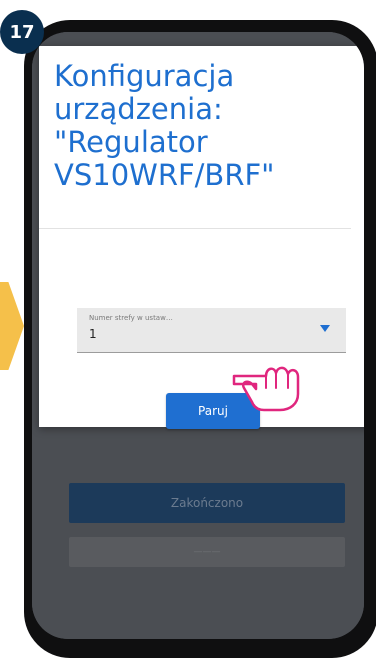  What do you see at coordinates (12, 326) in the screenshot?
I see `left-arrow-icon` at bounding box center [12, 326].